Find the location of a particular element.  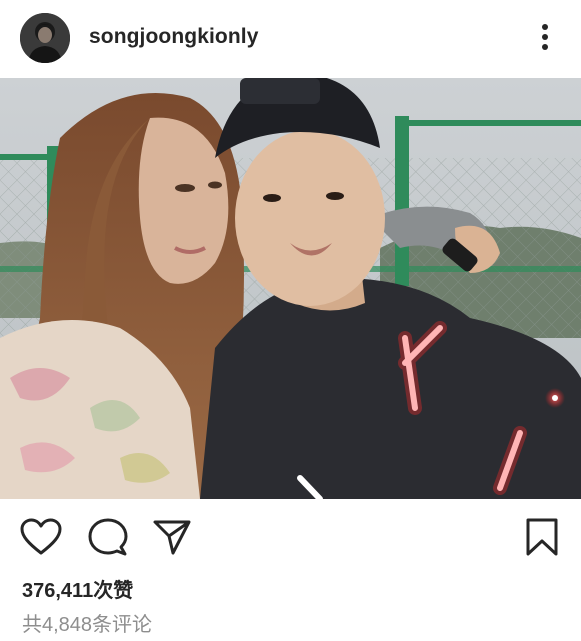

save-button is located at coordinates (542, 537).